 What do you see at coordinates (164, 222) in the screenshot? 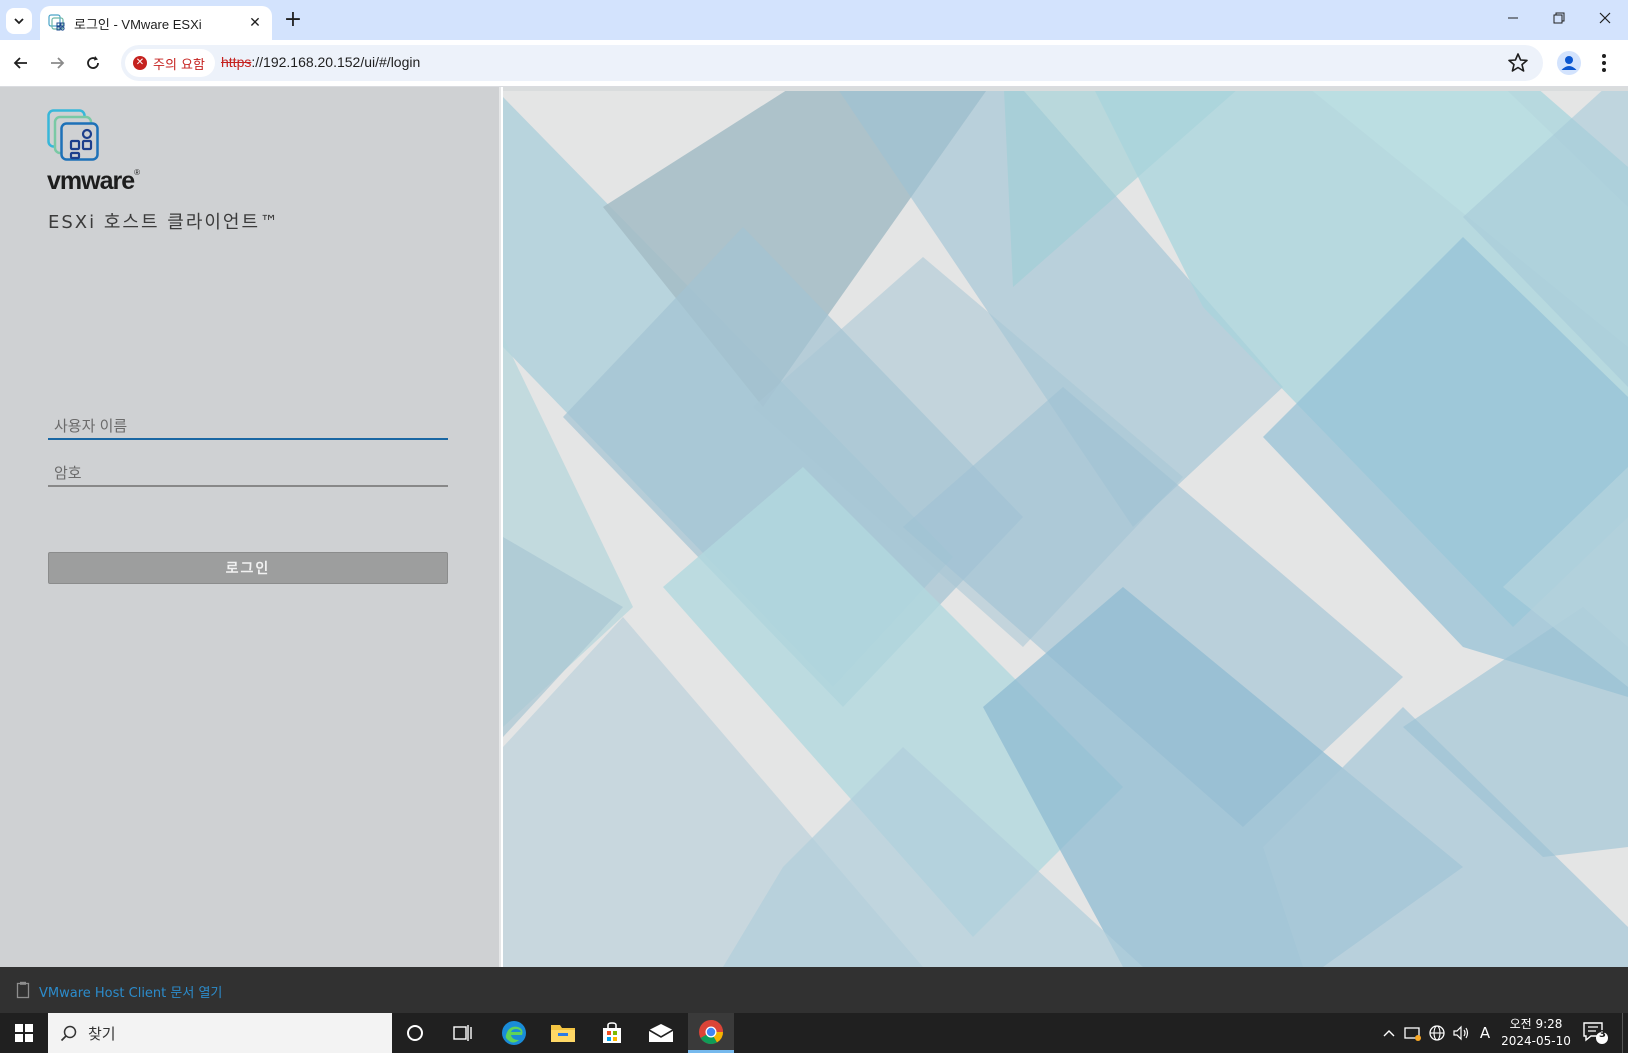
I see `product-name: ESXi 호스트 클라이언트™` at bounding box center [164, 222].